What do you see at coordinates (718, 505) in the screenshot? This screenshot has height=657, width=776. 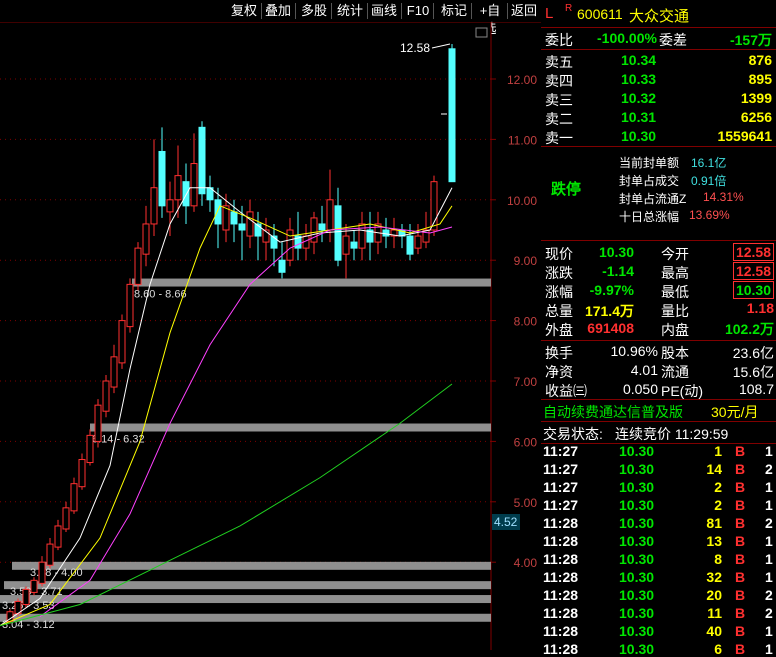 I see `tick-vol: 2` at bounding box center [718, 505].